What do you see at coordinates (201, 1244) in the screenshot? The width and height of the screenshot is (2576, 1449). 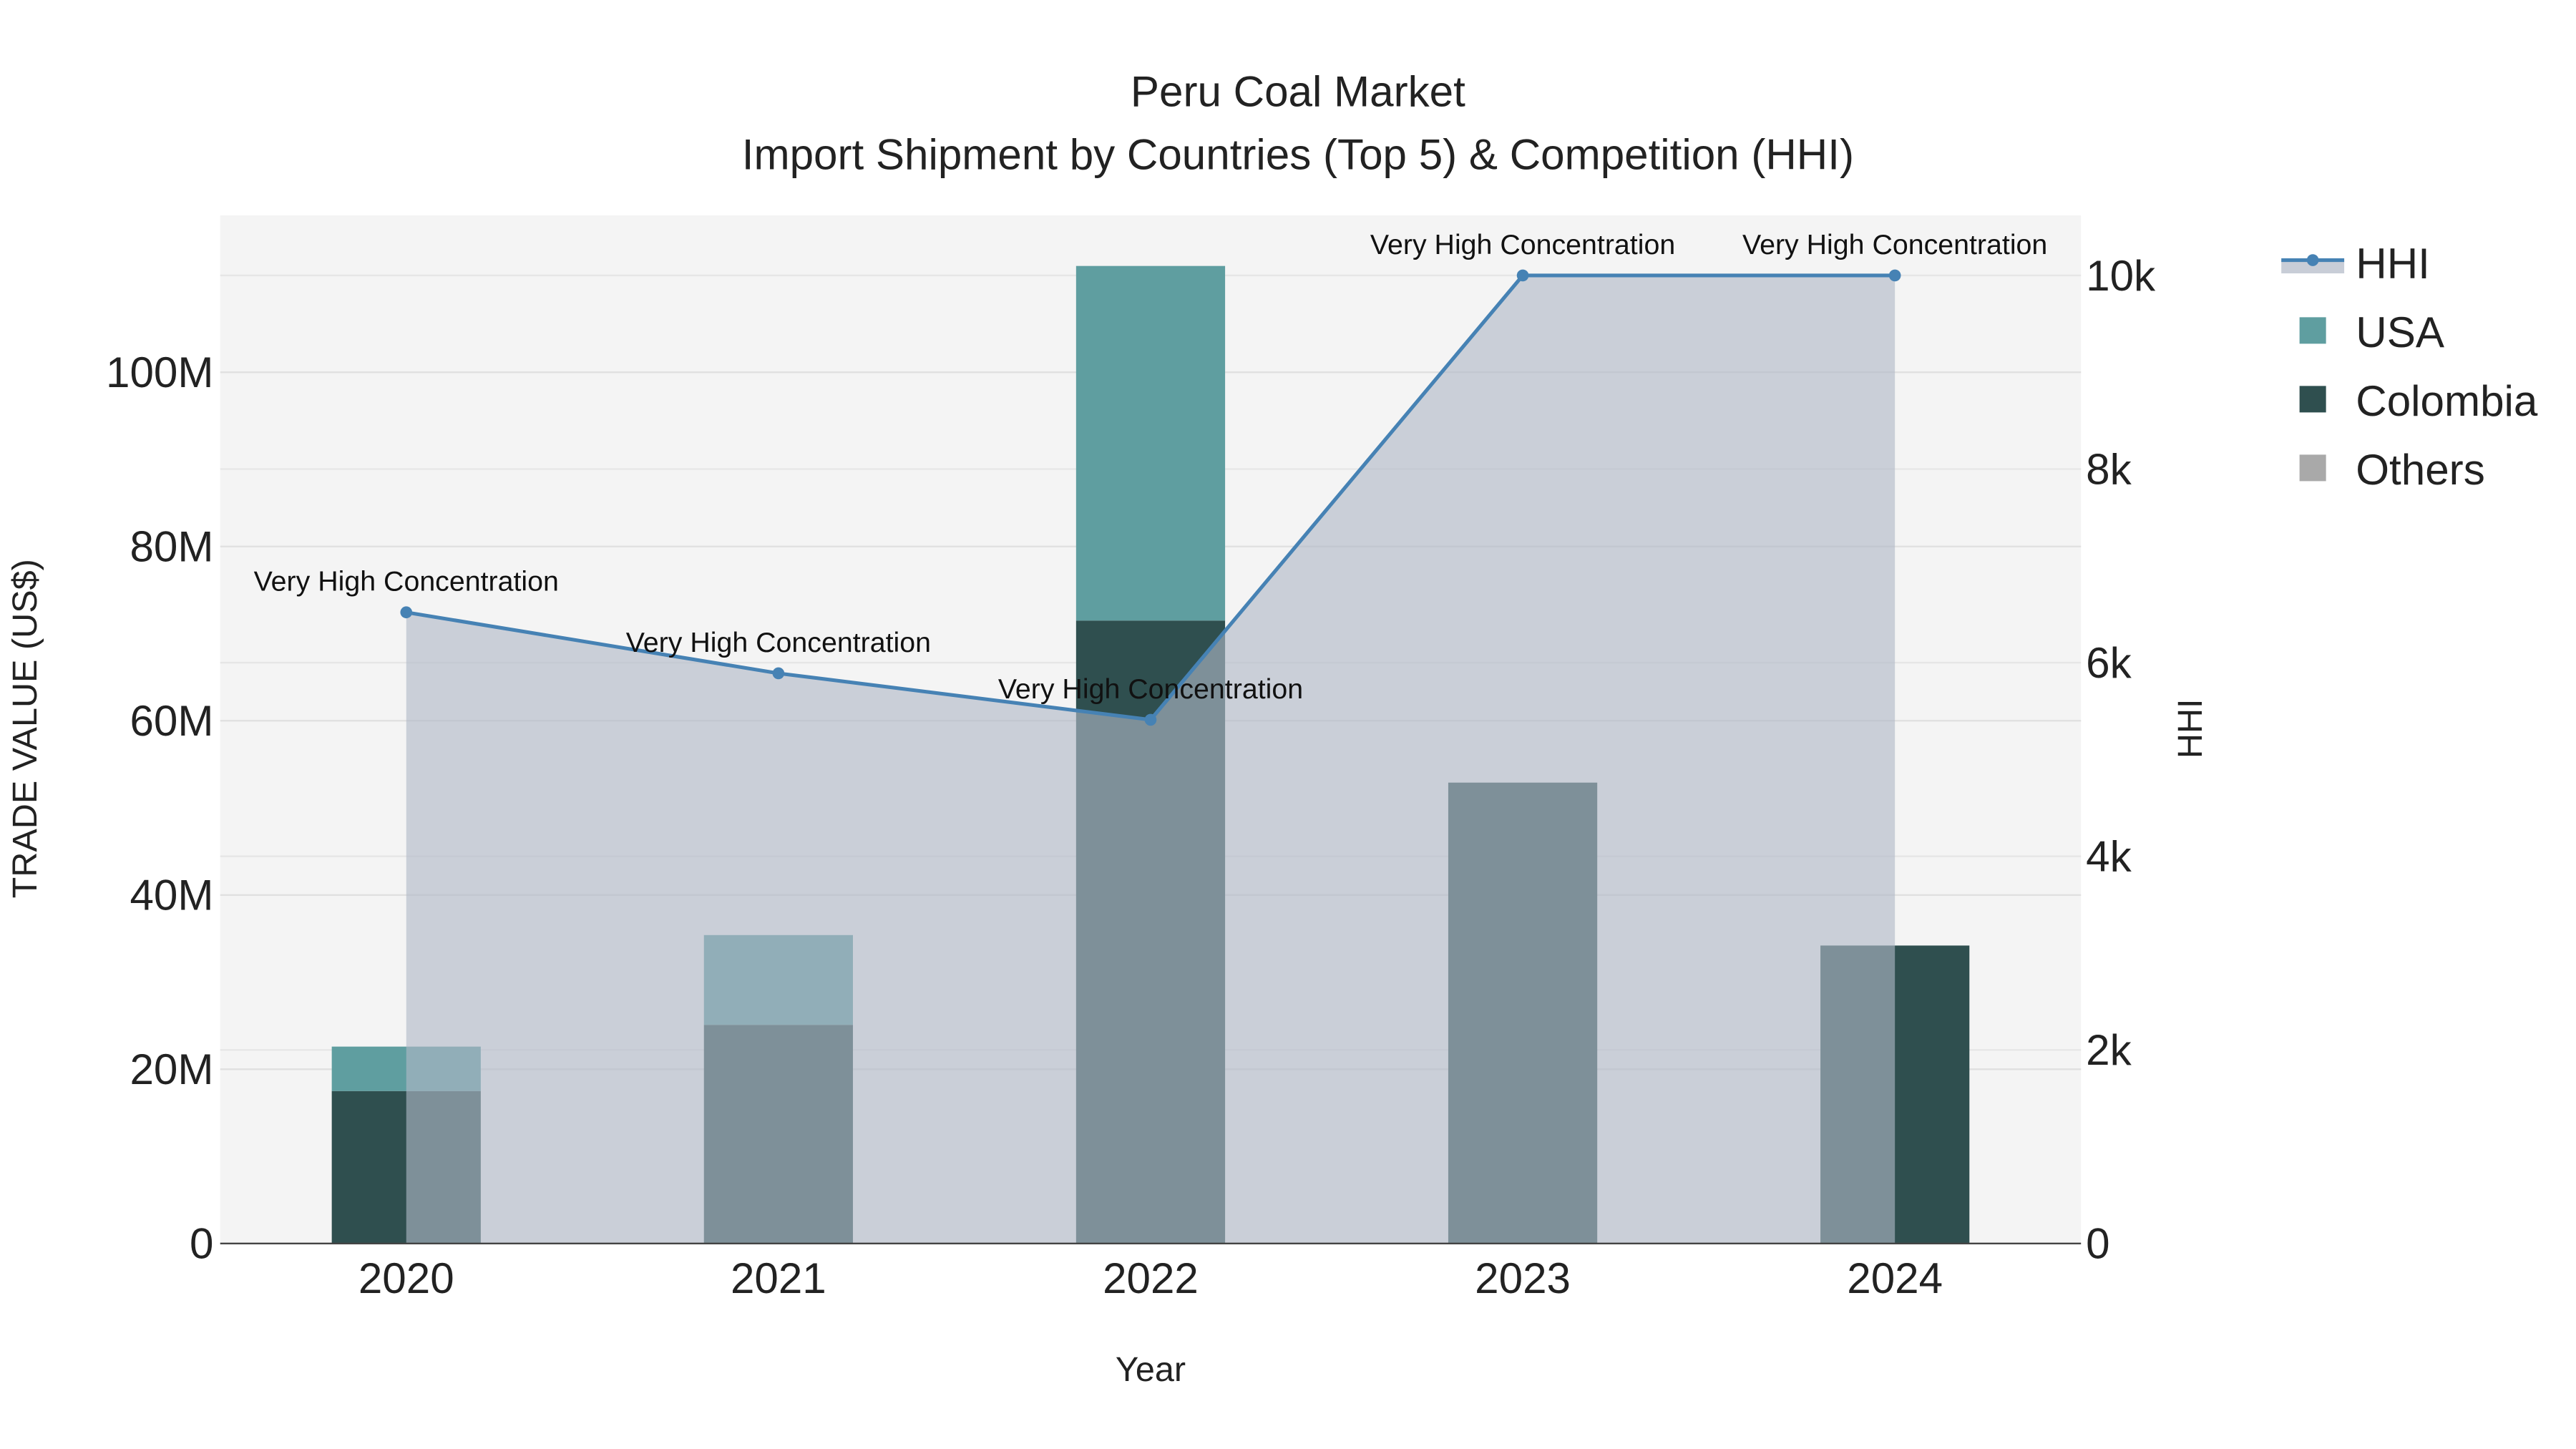 I see `y-tick-label: 0` at bounding box center [201, 1244].